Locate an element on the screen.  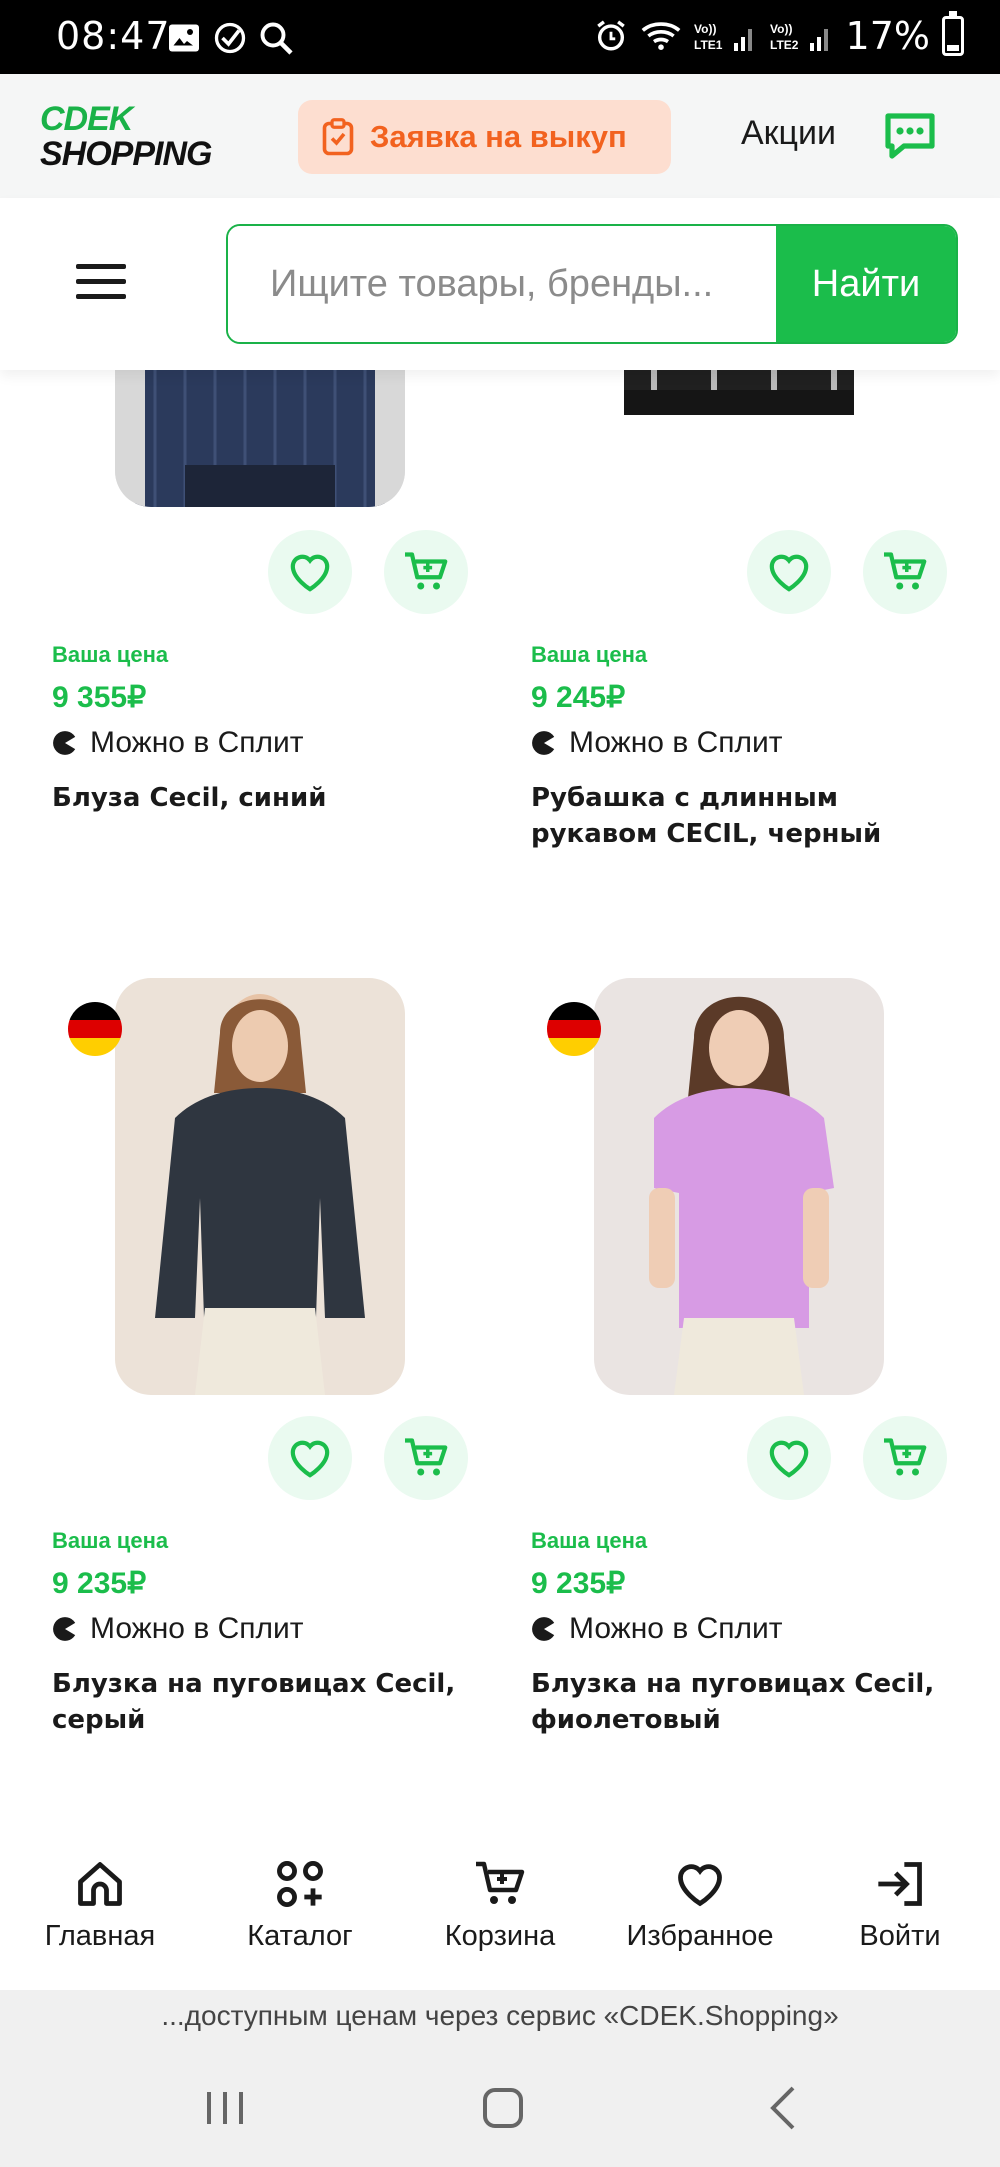
status-bar: 08:47 Vo)) LTE1 Vo)) LTE2 17% is located at coordinates (500, 37).